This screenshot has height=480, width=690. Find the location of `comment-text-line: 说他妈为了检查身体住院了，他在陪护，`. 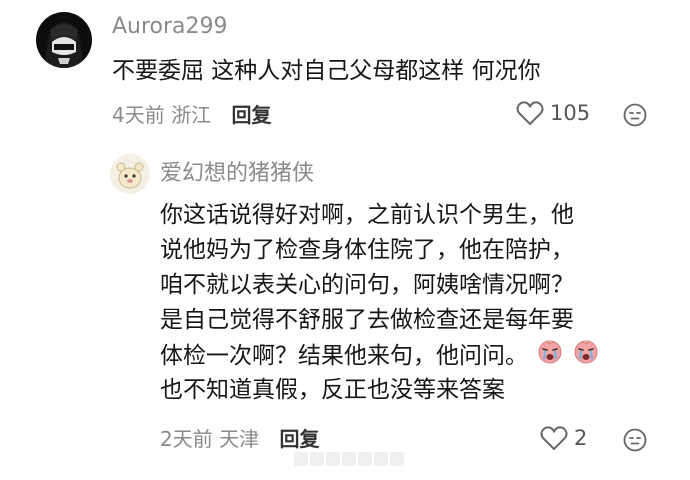

comment-text-line: 说他妈为了检查身体住院了，他在陪护， is located at coordinates (367, 250).